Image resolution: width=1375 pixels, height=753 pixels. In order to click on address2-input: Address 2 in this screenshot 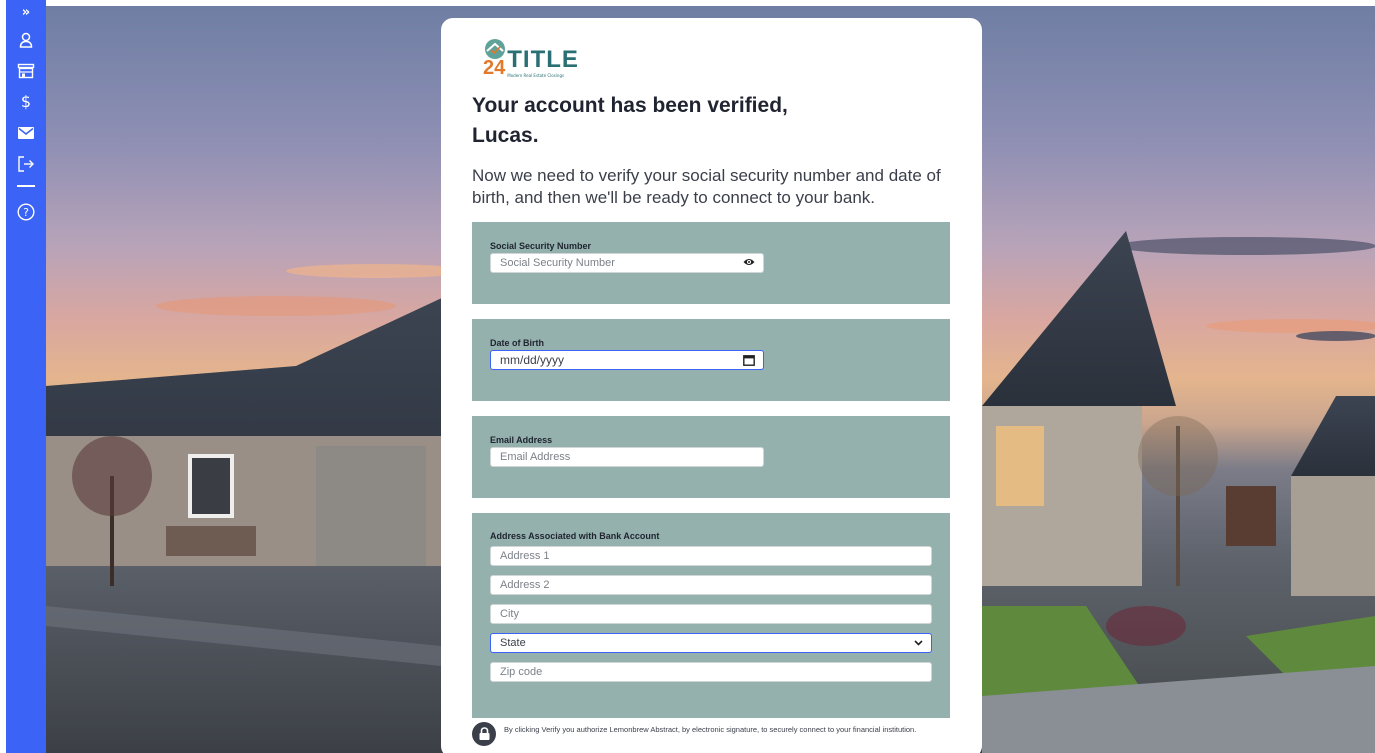, I will do `click(711, 585)`.